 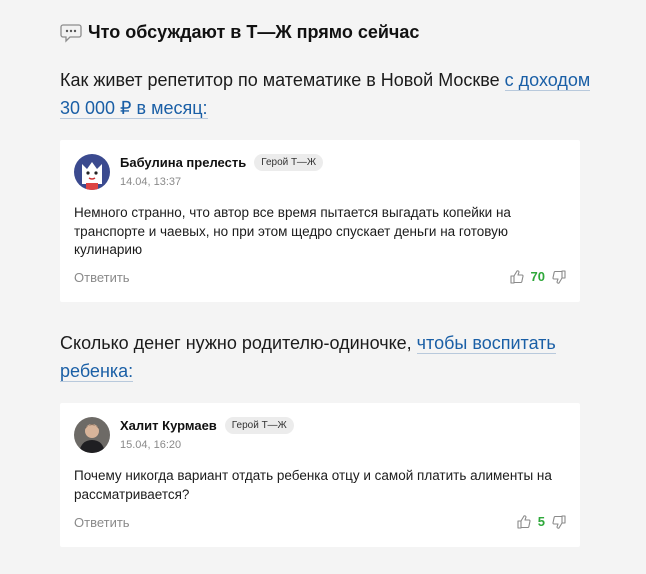 I want to click on author-line: Бабулина прелесть Герой Т—Ж, so click(x=222, y=162).